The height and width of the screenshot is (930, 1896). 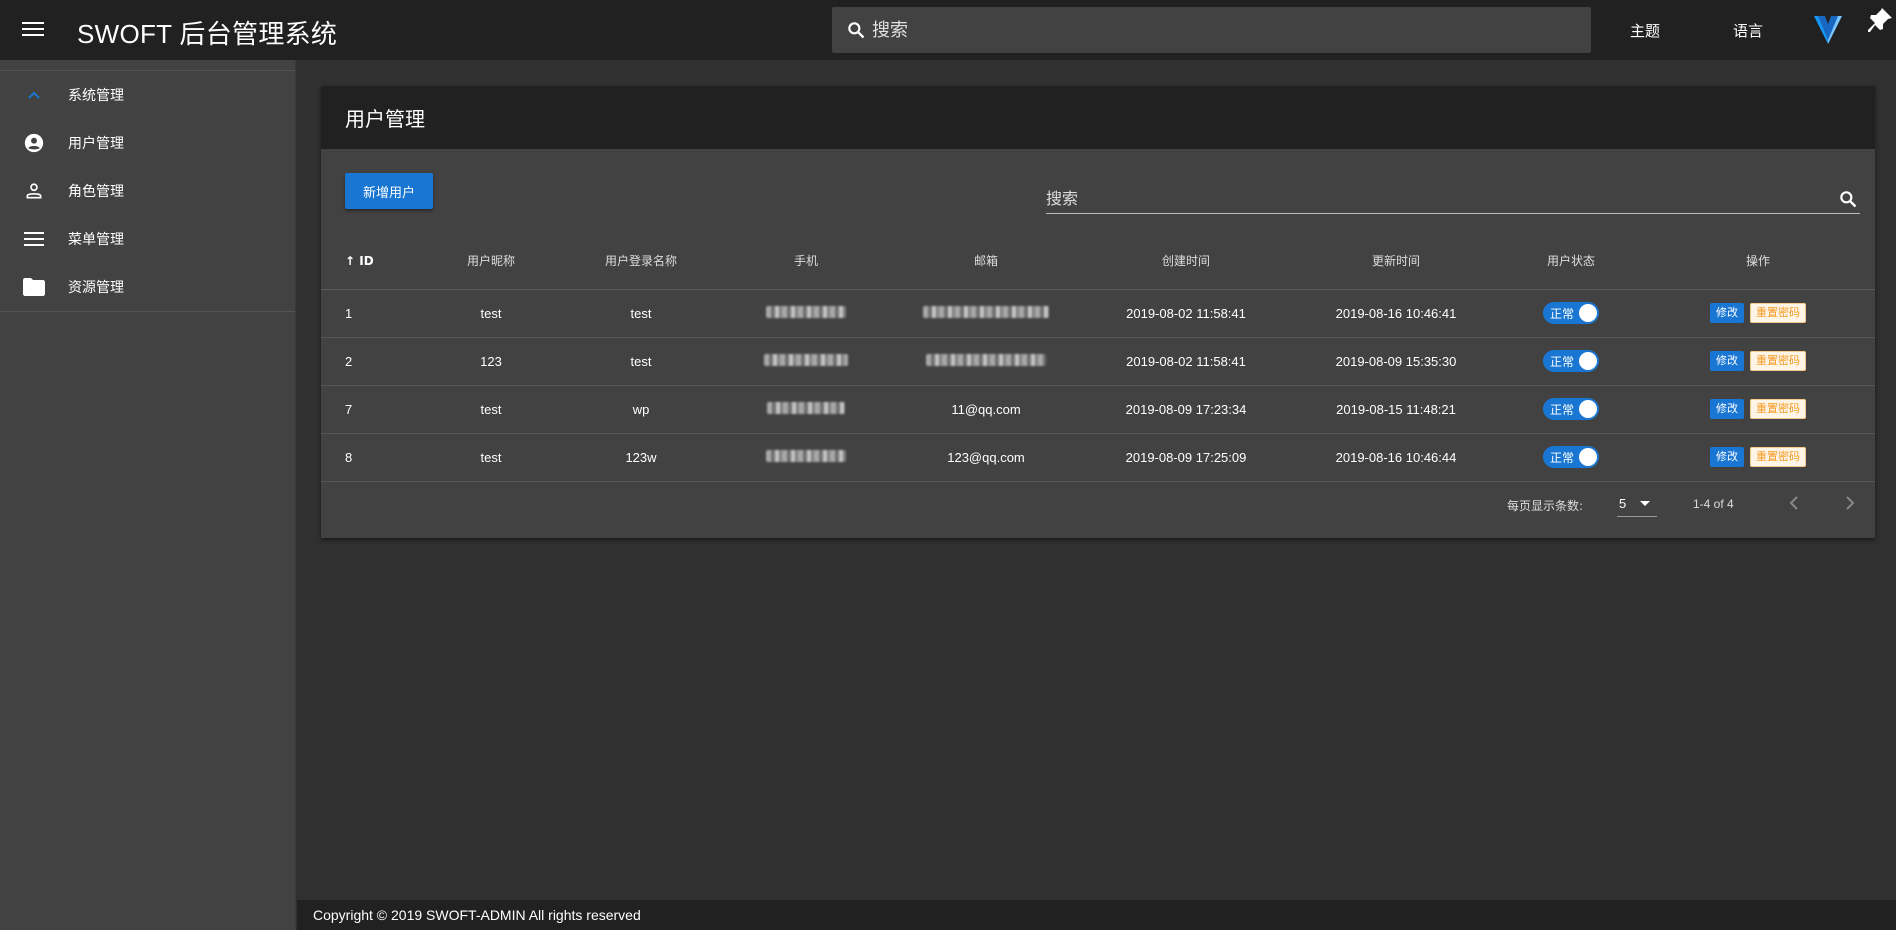 I want to click on cell-id: 2, so click(x=371, y=361).